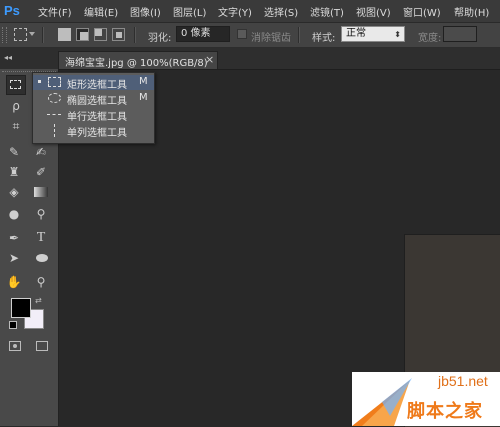  What do you see at coordinates (14, 192) in the screenshot?
I see `eraser-tool-icon: ◈` at bounding box center [14, 192].